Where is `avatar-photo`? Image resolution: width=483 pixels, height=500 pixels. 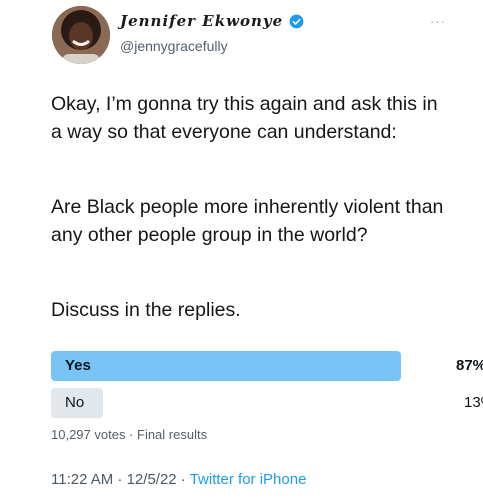
avatar-photo is located at coordinates (81, 35).